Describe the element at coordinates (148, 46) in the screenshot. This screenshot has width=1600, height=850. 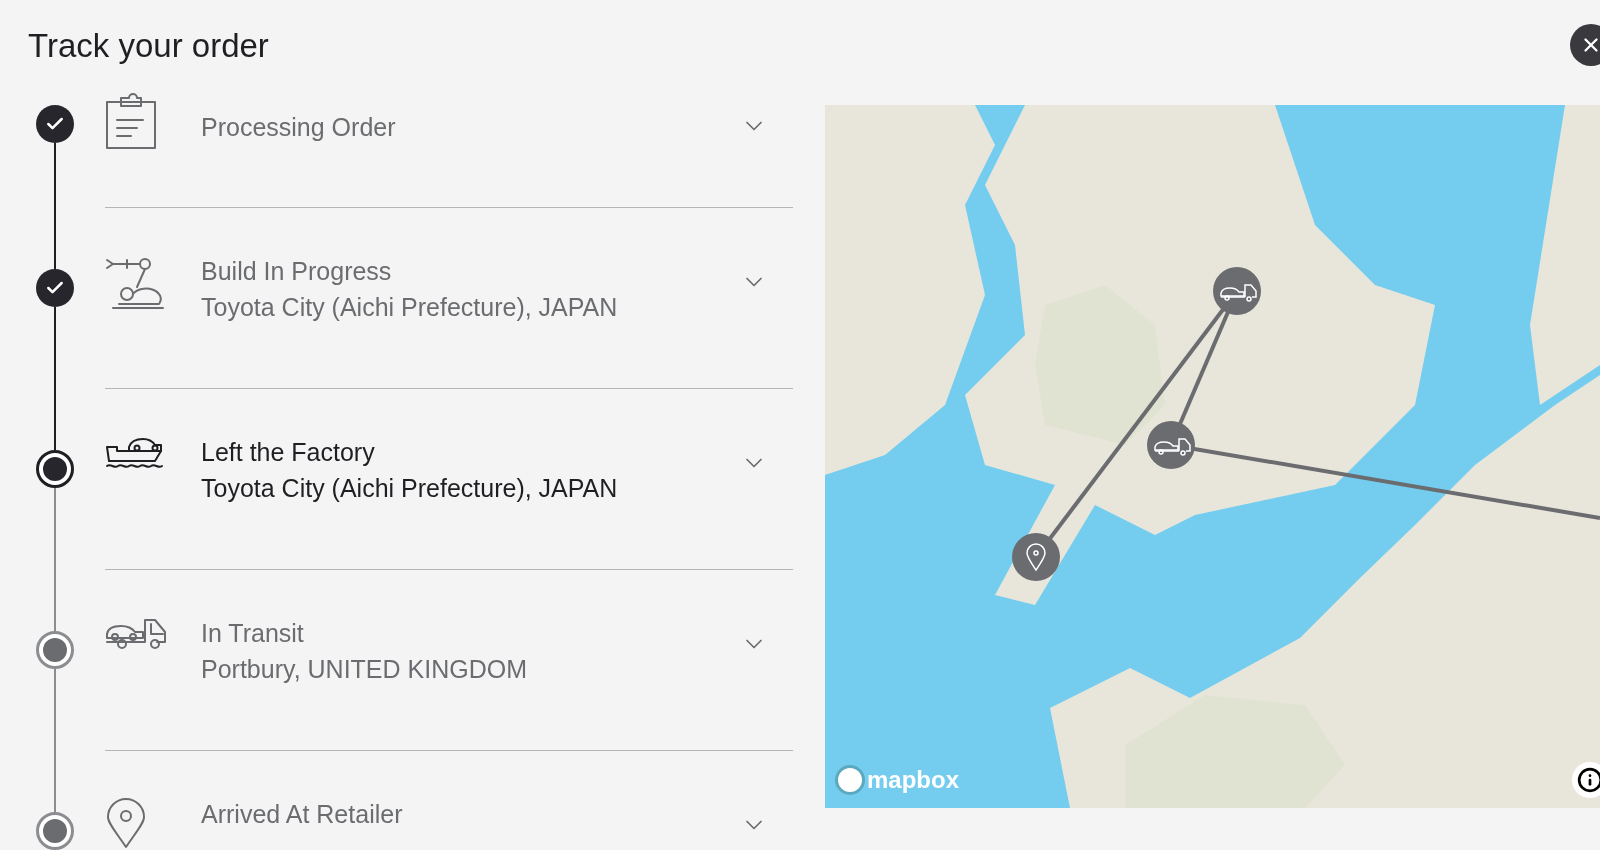
I see `page-title: Track your order` at that location.